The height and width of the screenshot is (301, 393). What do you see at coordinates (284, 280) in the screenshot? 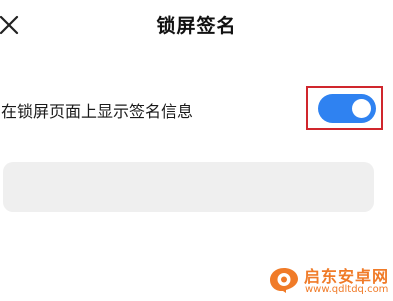
I see `watermark-logo-icon` at bounding box center [284, 280].